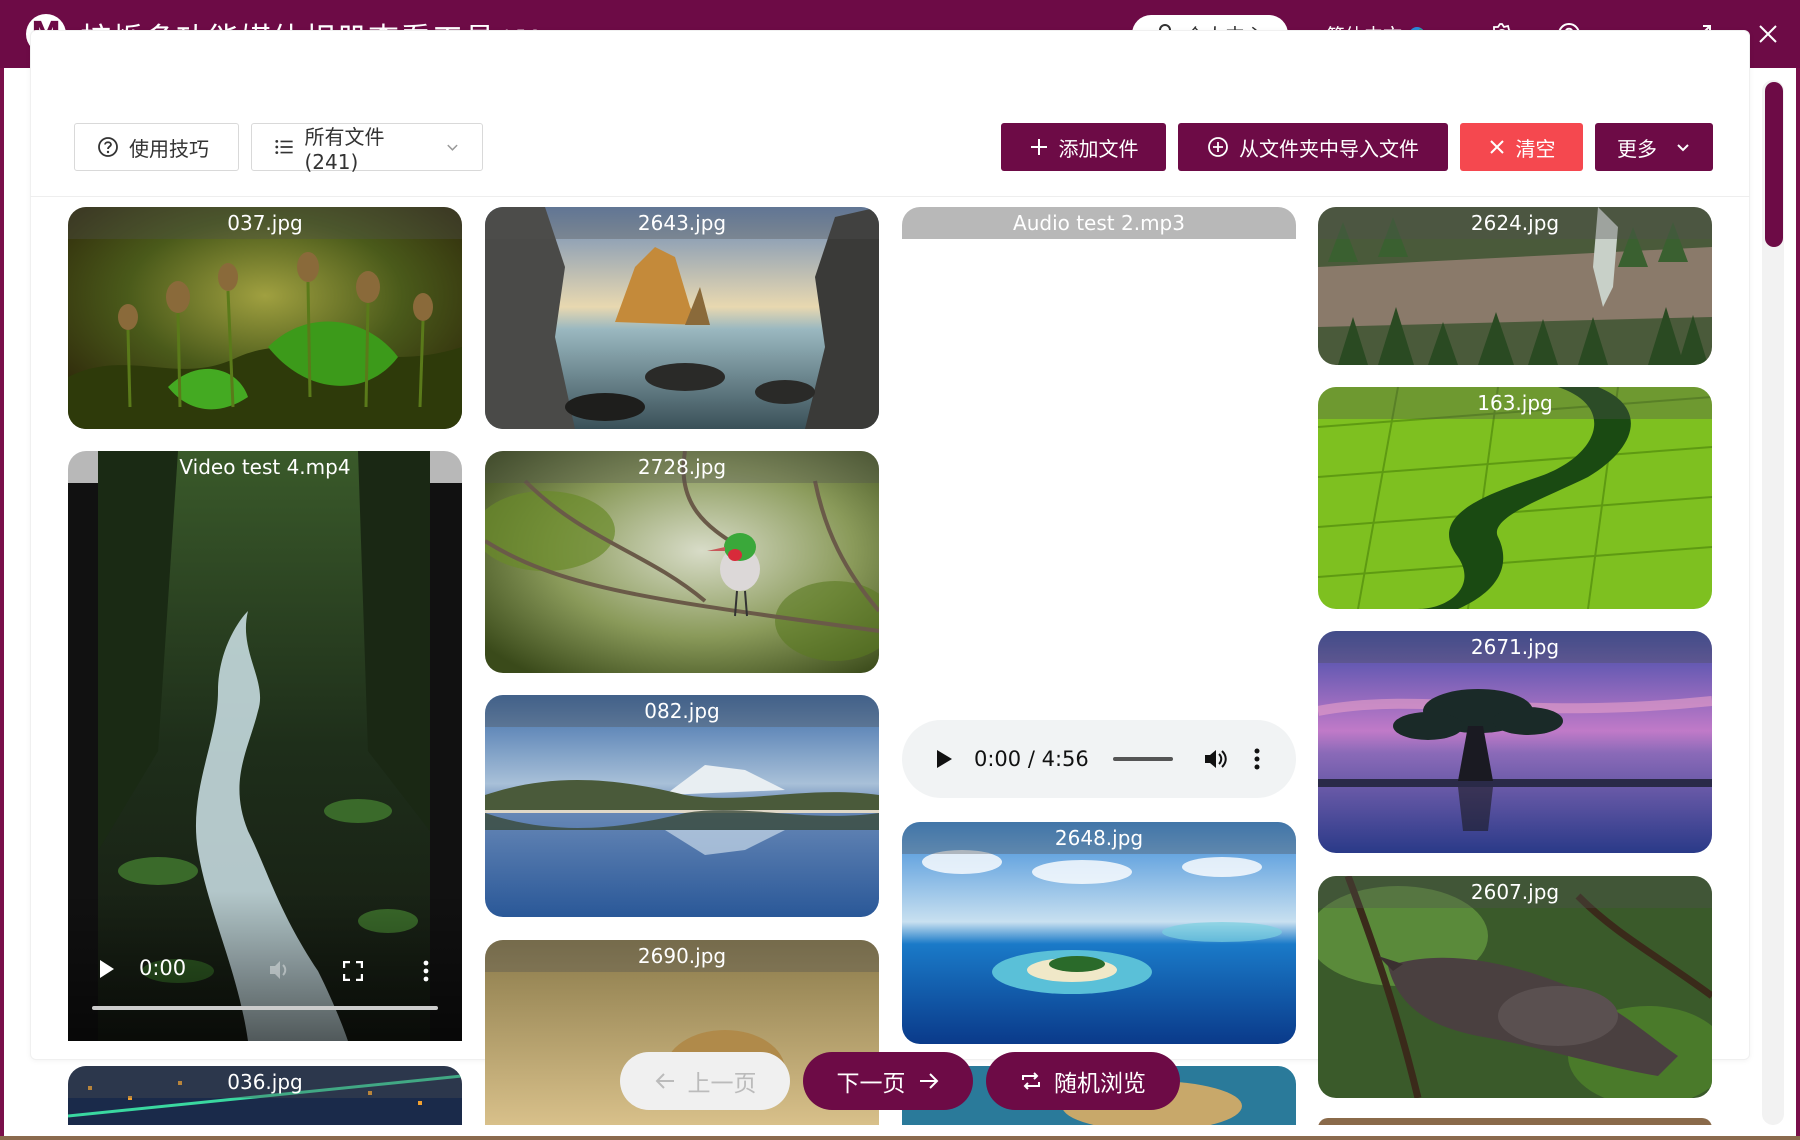 The height and width of the screenshot is (1140, 1800). Describe the element at coordinates (284, 147) in the screenshot. I see `list-icon` at that location.